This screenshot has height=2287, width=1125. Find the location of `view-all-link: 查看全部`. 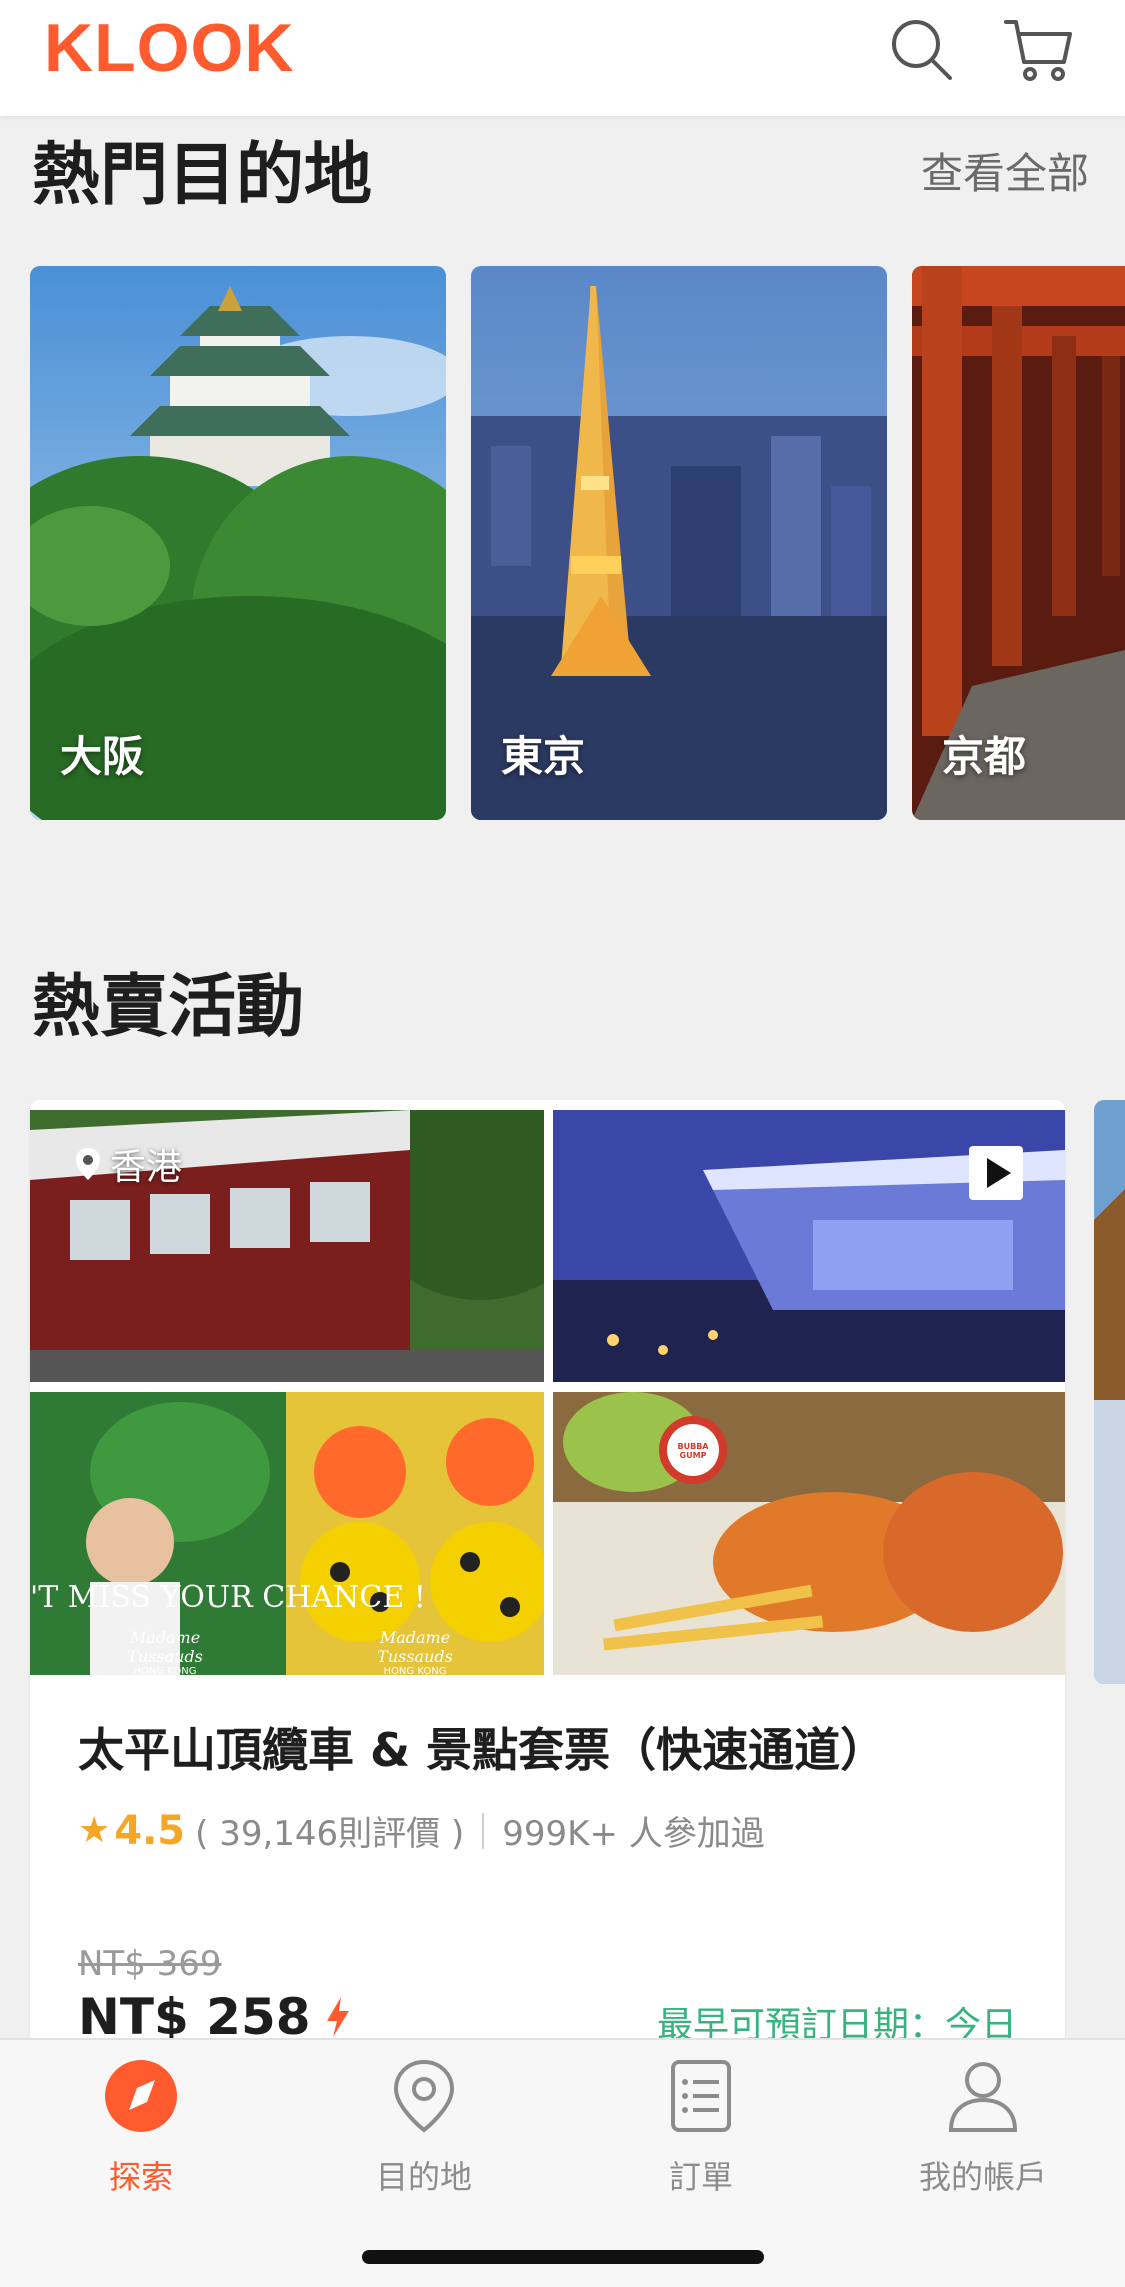

view-all-link: 查看全部 is located at coordinates (1005, 174).